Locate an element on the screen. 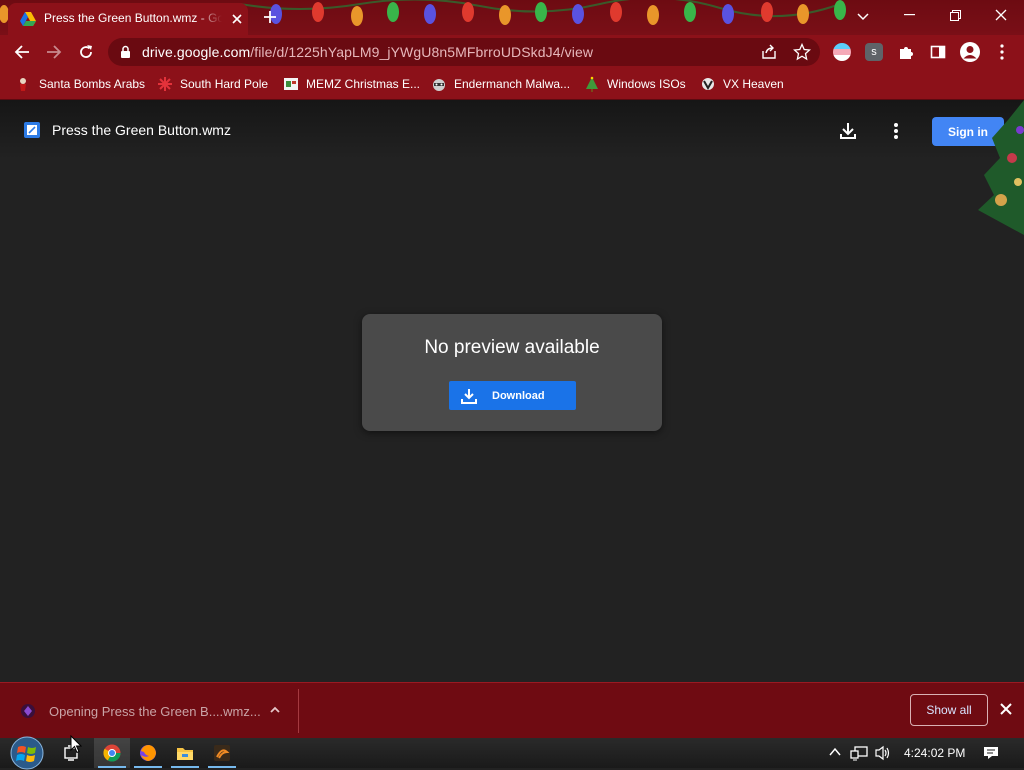 The width and height of the screenshot is (1024, 770). bookmark-star-icon is located at coordinates (802, 52).